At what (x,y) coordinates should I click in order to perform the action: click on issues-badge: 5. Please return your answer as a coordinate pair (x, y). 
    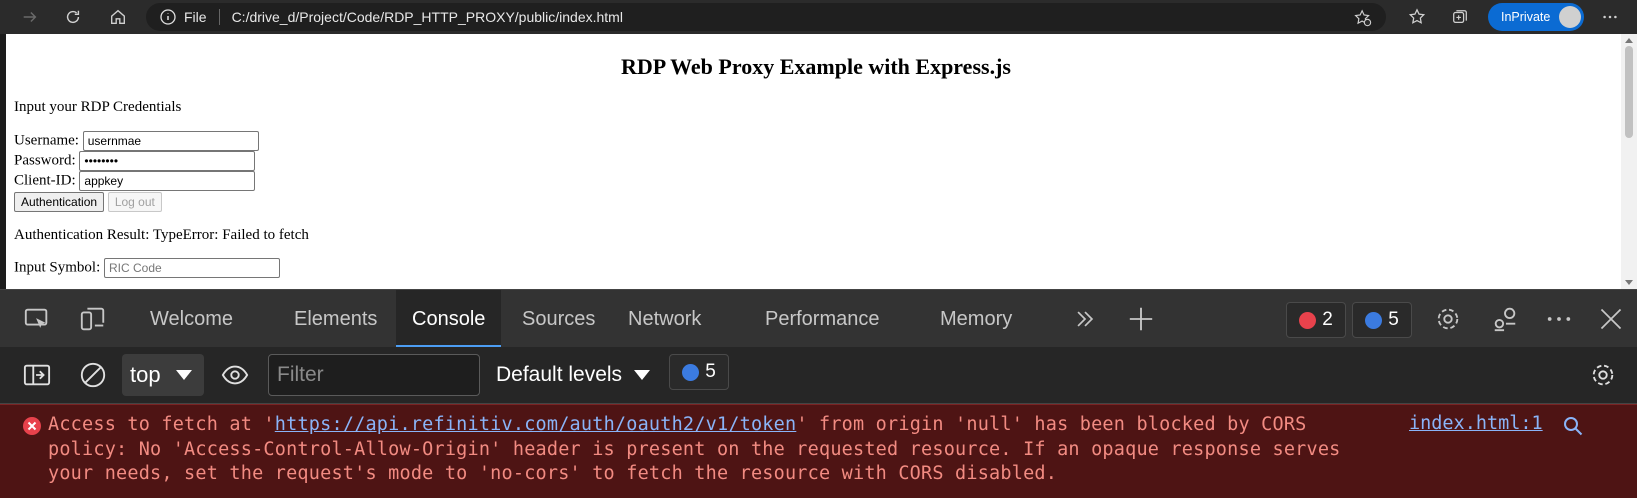
    Looking at the image, I should click on (699, 372).